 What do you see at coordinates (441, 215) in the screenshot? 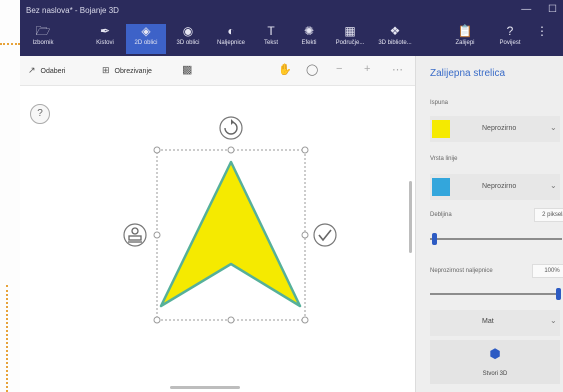
I see `thickness-label: Debljina` at bounding box center [441, 215].